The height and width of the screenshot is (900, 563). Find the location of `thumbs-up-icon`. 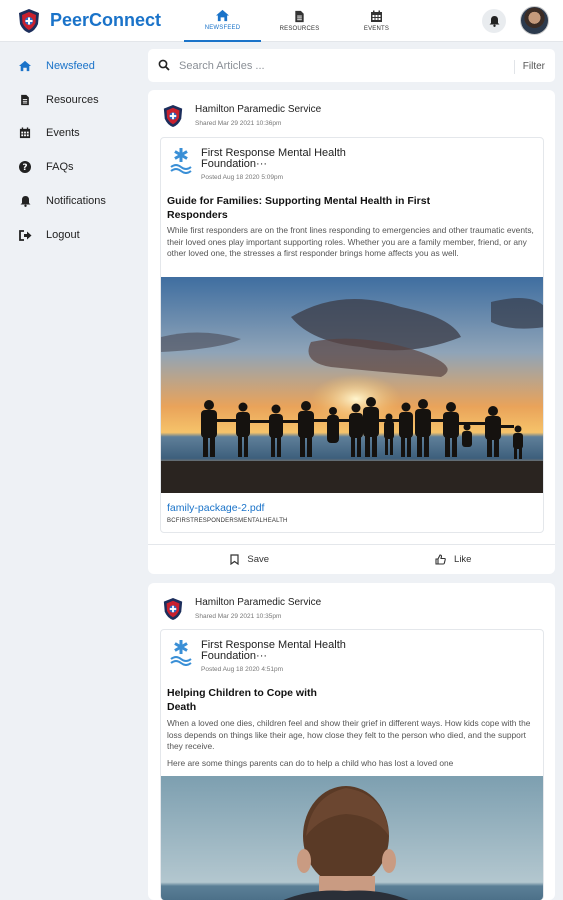

thumbs-up-icon is located at coordinates (440, 559).